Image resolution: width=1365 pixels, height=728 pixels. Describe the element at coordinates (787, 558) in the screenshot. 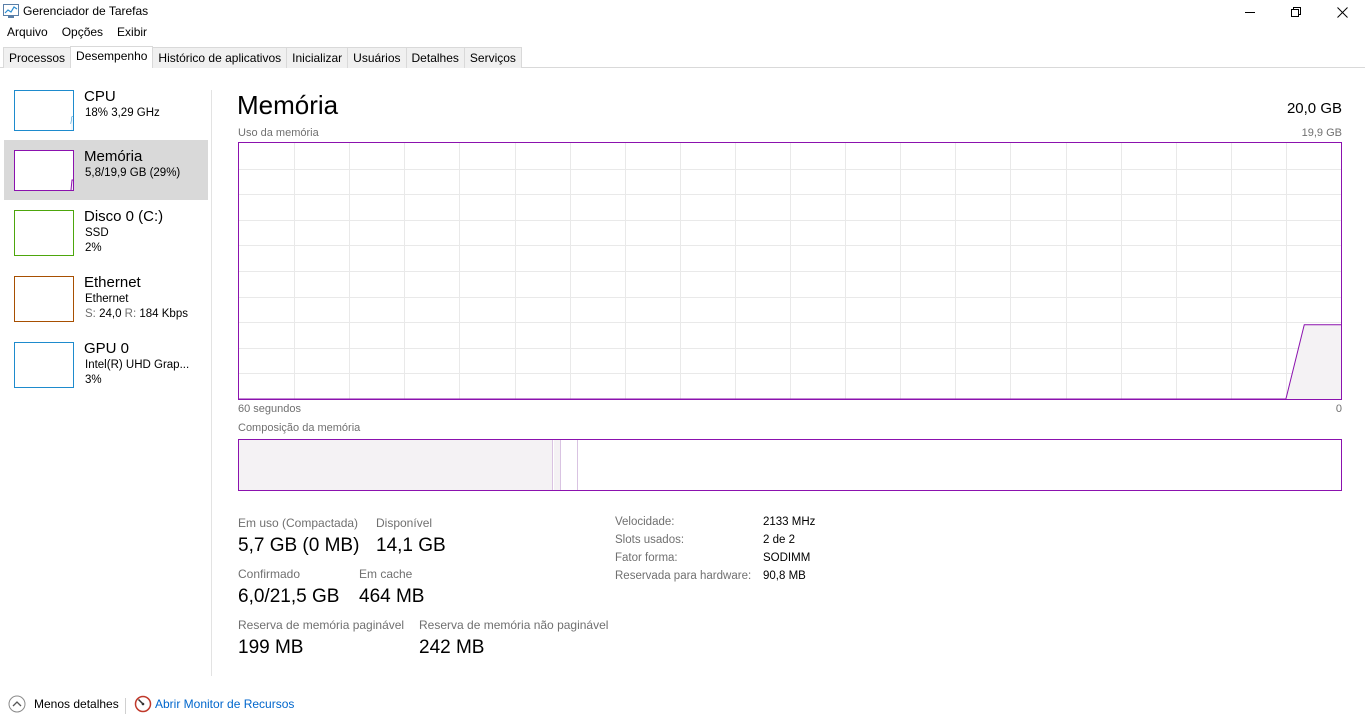

I see `form-factor-value: SODIMM` at that location.